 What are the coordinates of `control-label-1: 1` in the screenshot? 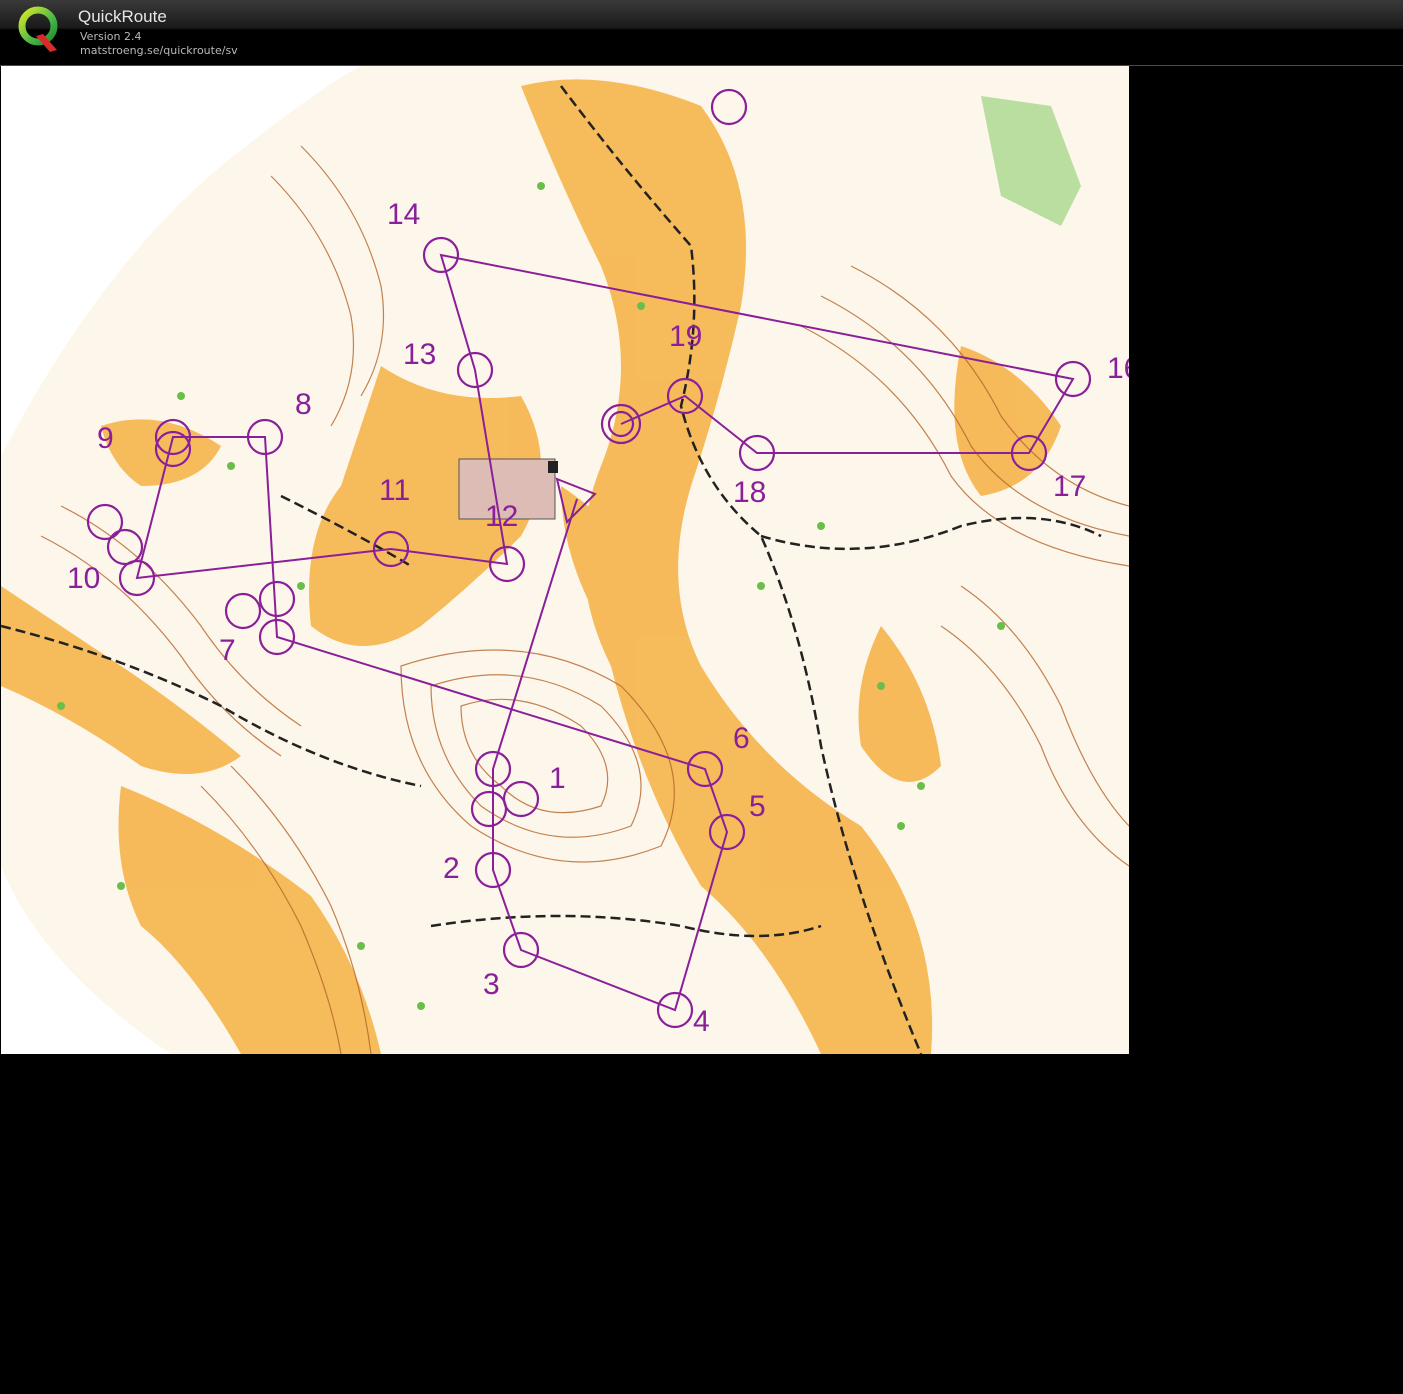 It's located at (557, 778).